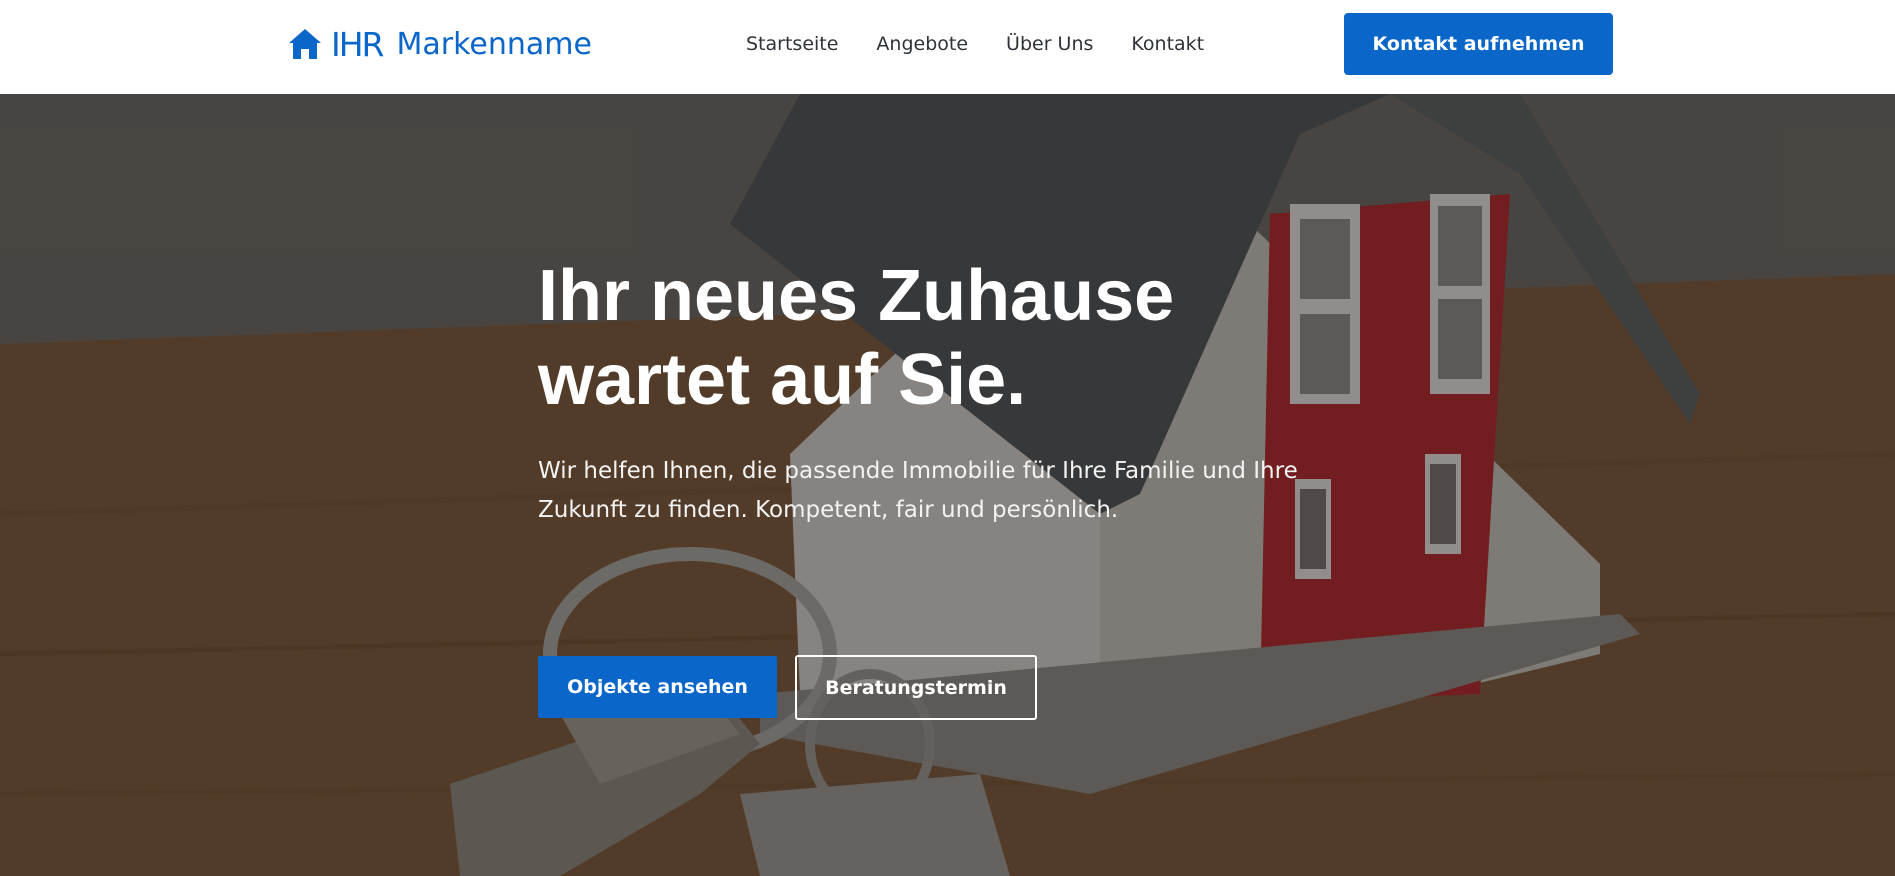  Describe the element at coordinates (782, 380) in the screenshot. I see `hero-title-line-2: wartet auf Sie.` at that location.